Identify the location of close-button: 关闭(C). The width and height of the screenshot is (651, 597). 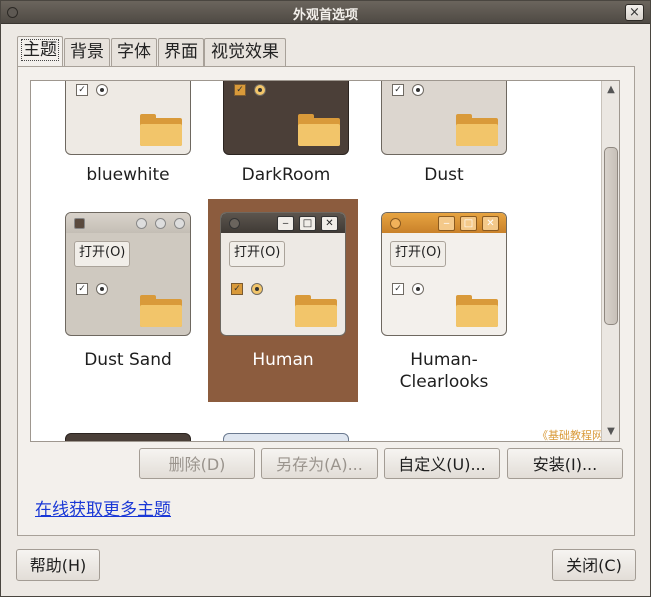
(594, 565).